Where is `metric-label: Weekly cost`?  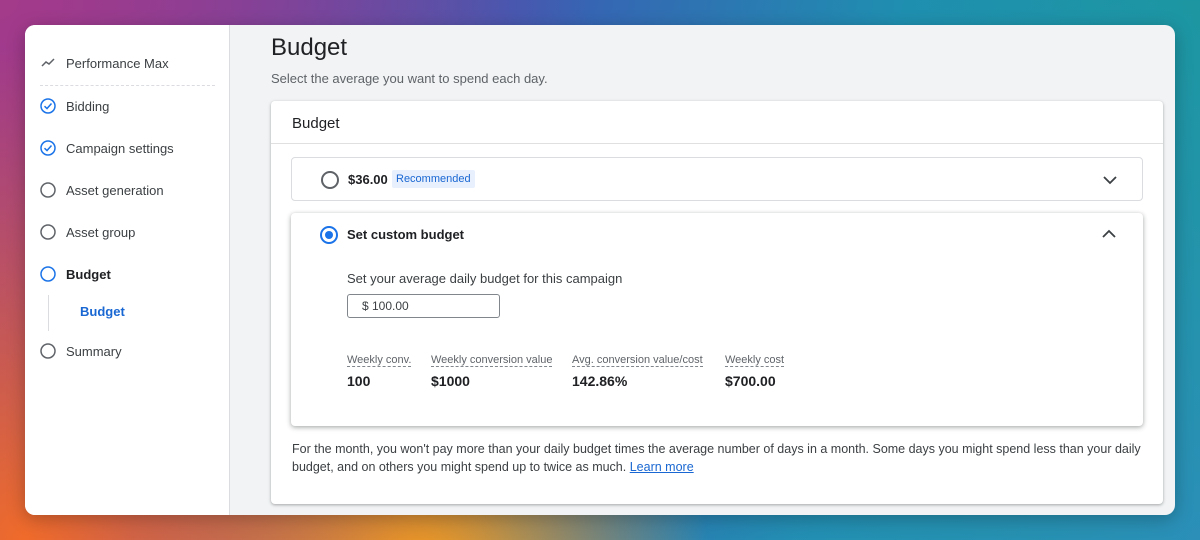
metric-label: Weekly cost is located at coordinates (755, 360).